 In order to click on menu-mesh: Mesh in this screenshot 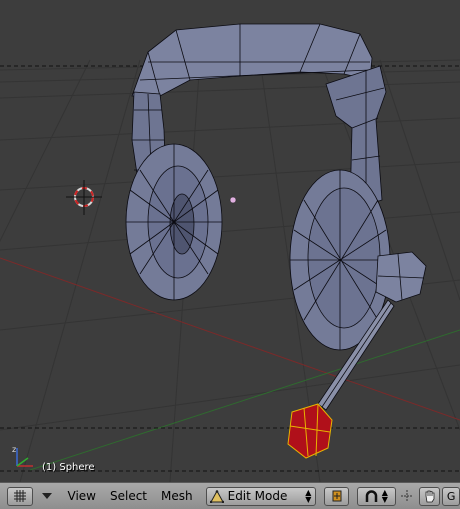, I will do `click(177, 496)`.